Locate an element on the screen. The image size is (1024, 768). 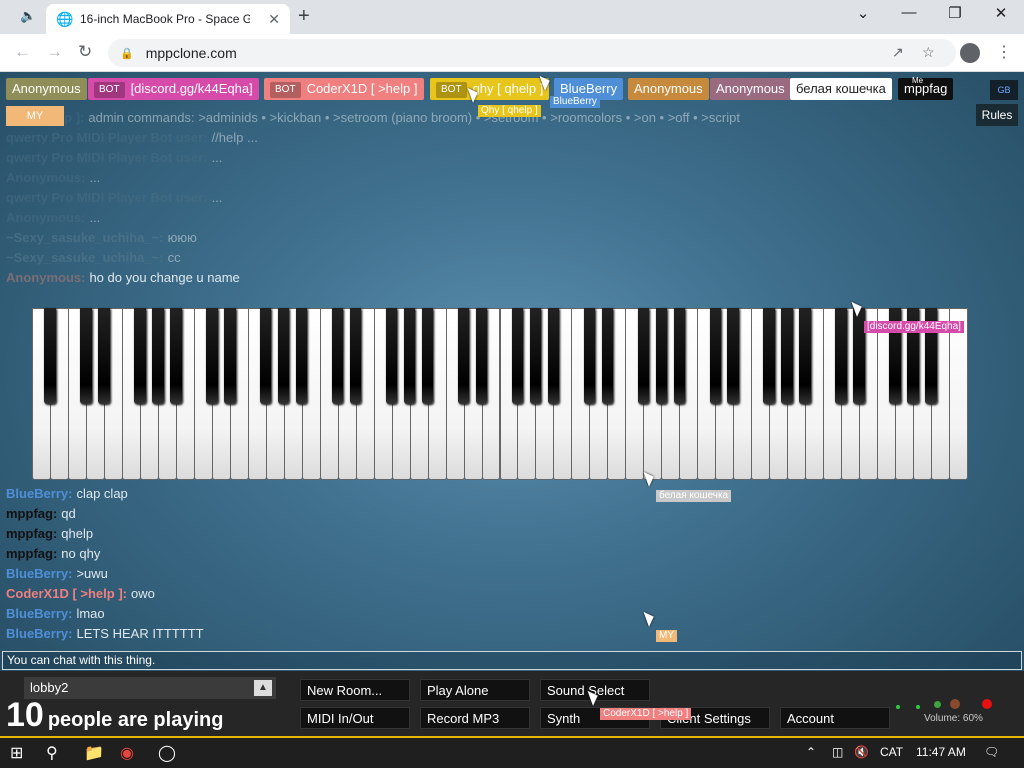
user-tag: белая кошечка is located at coordinates (841, 89).